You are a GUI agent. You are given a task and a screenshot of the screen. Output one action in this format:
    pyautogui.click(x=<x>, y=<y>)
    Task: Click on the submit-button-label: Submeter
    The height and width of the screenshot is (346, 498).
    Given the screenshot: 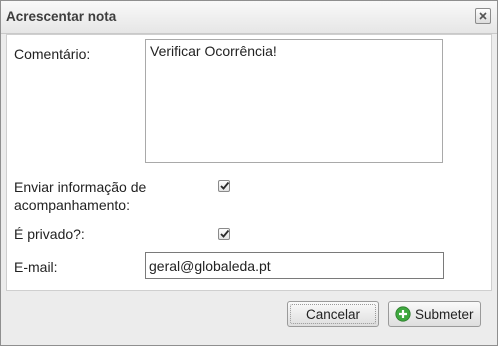 What is the action you would take?
    pyautogui.click(x=444, y=314)
    